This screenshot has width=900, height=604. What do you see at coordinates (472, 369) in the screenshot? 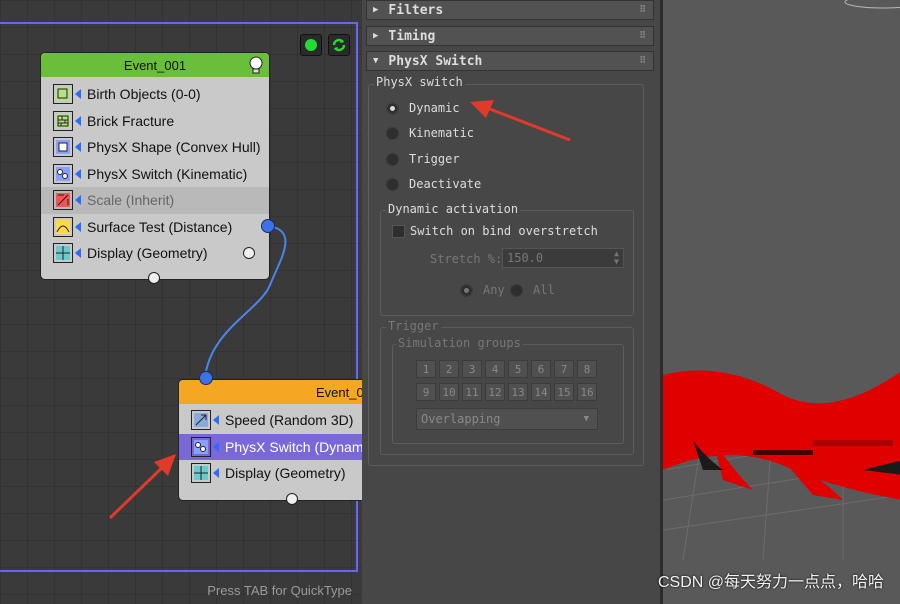
I see `simulation-group-button: 3` at bounding box center [472, 369].